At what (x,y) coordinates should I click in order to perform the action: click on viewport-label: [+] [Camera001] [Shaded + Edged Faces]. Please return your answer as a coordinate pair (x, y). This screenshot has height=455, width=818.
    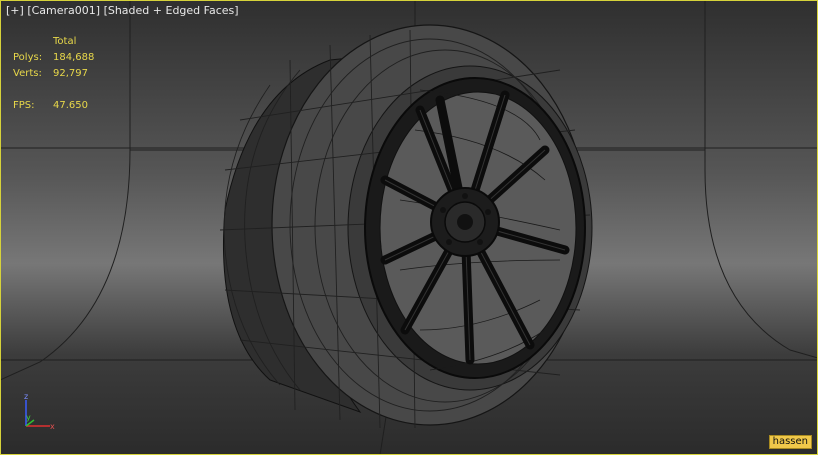
    Looking at the image, I should click on (122, 10).